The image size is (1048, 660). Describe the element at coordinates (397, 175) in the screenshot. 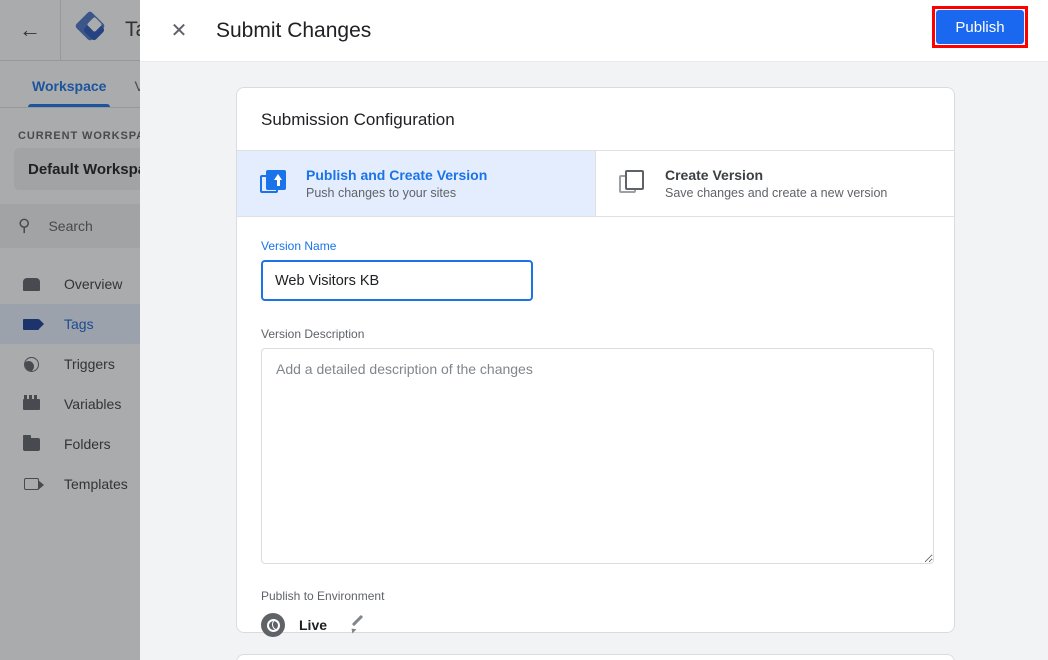

I see `option-title: Publish and Create Version` at that location.